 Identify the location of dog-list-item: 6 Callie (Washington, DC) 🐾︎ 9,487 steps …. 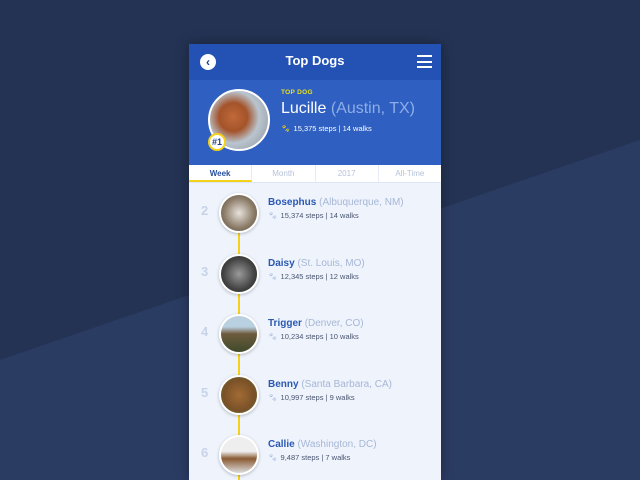
(315, 455).